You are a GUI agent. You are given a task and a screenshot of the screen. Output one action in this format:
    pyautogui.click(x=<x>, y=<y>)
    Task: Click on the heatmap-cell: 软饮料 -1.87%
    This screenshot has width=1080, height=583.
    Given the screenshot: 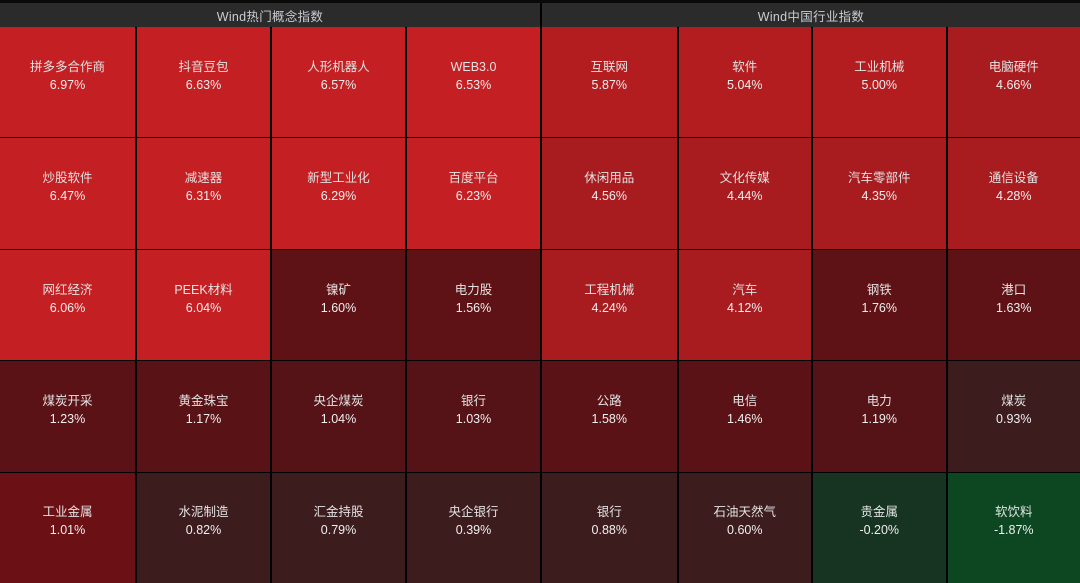 What is the action you would take?
    pyautogui.click(x=1012, y=527)
    